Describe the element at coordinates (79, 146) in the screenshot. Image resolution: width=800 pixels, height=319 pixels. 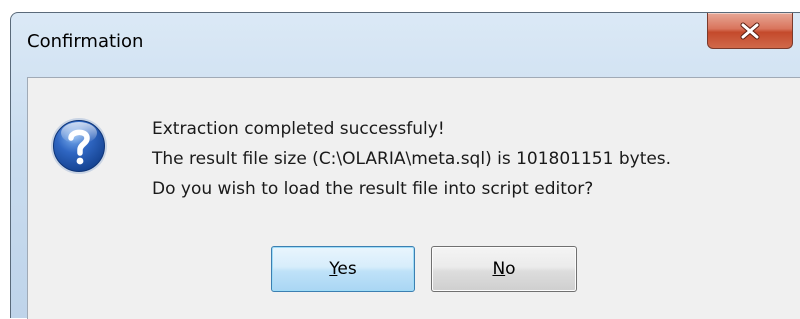
I see `question-icon` at that location.